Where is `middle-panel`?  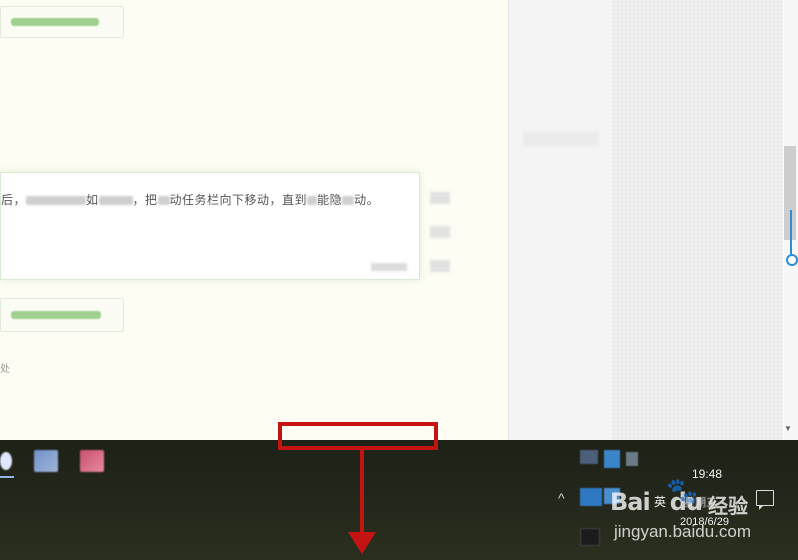
middle-panel is located at coordinates (560, 220).